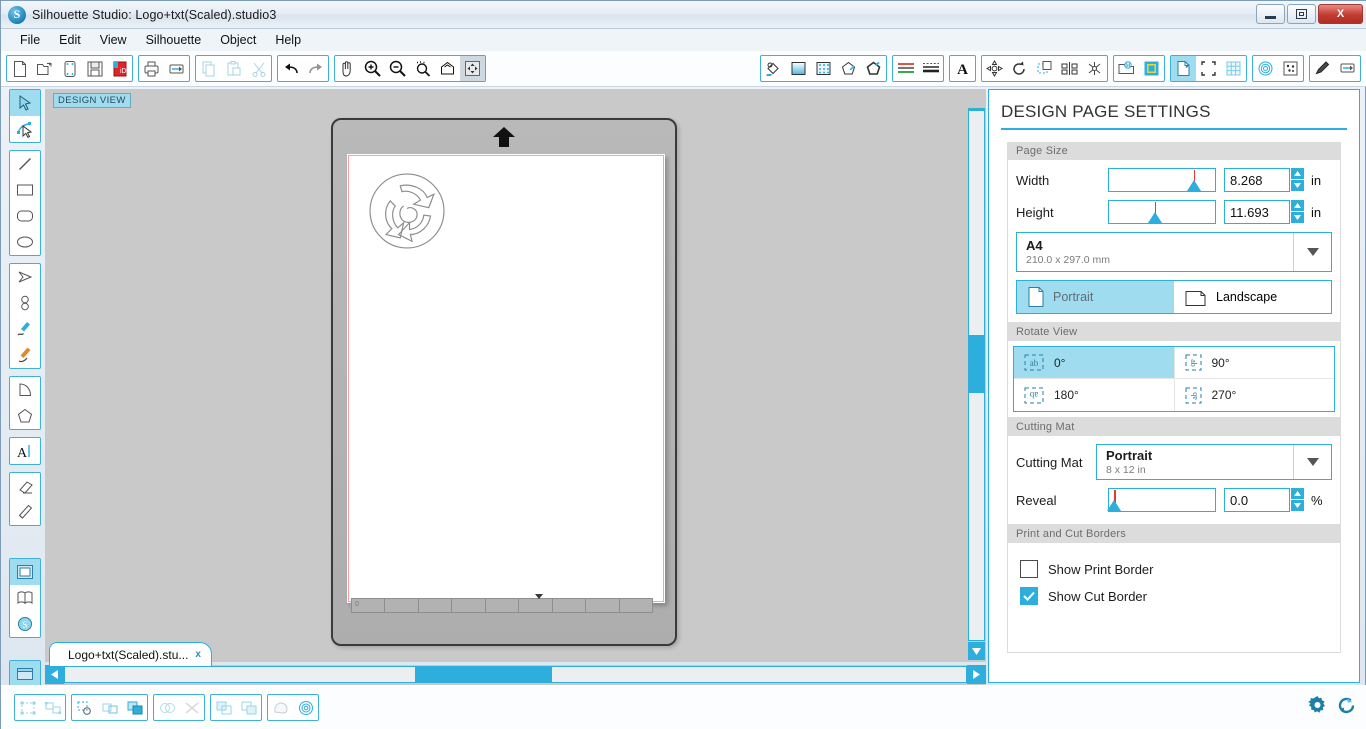  What do you see at coordinates (873, 68) in the screenshot?
I see `line-style-icon` at bounding box center [873, 68].